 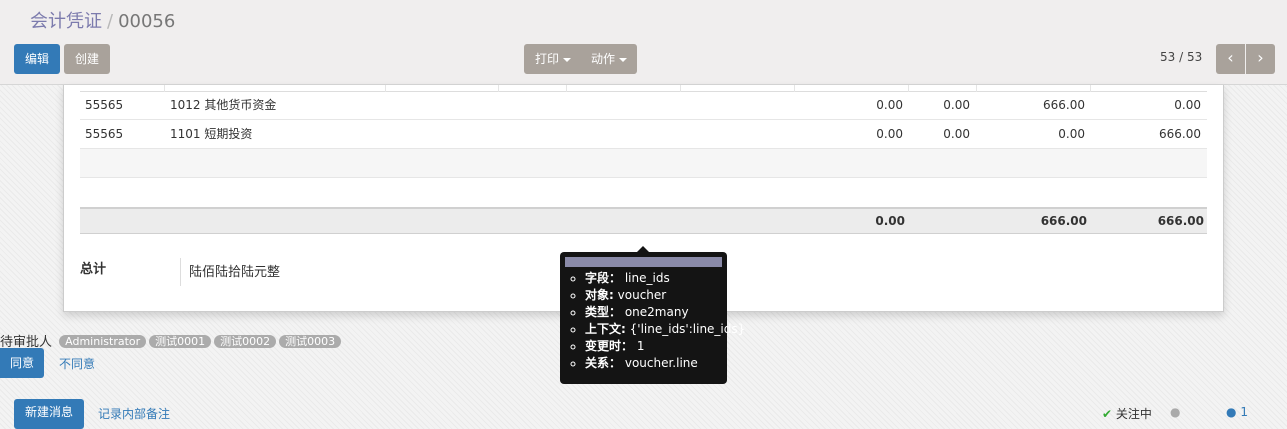 I want to click on follow-toggle: ✔ 关注中, so click(x=1127, y=413).